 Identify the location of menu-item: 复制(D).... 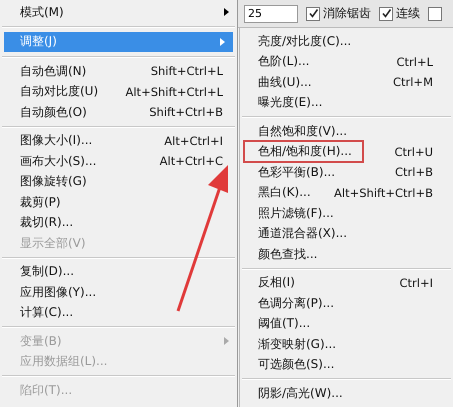
(118, 272).